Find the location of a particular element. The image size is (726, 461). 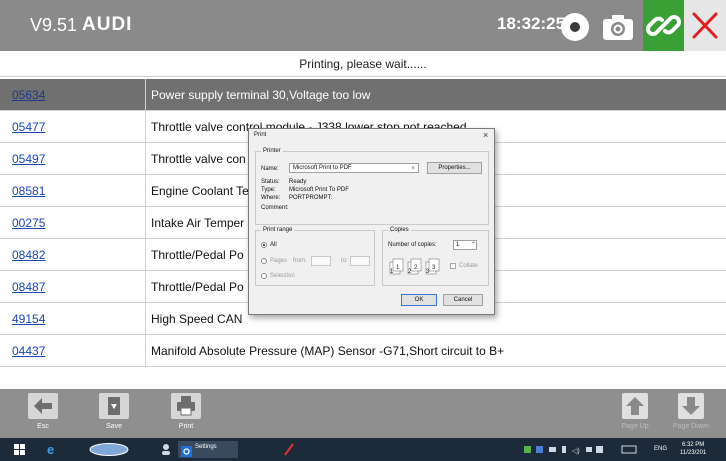

range-selection-radio is located at coordinates (264, 276).